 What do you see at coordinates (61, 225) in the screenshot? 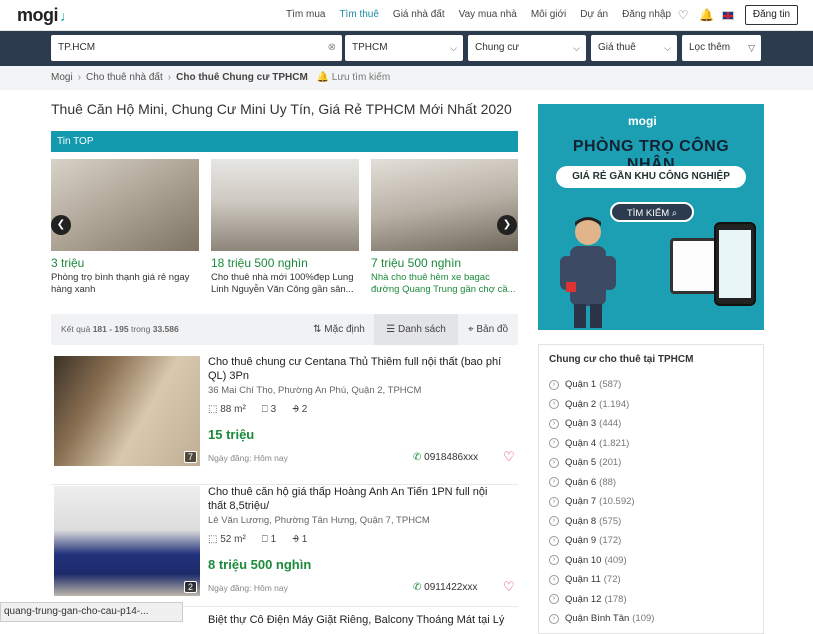
I see `carousel-prev-icon: ❮` at bounding box center [61, 225].